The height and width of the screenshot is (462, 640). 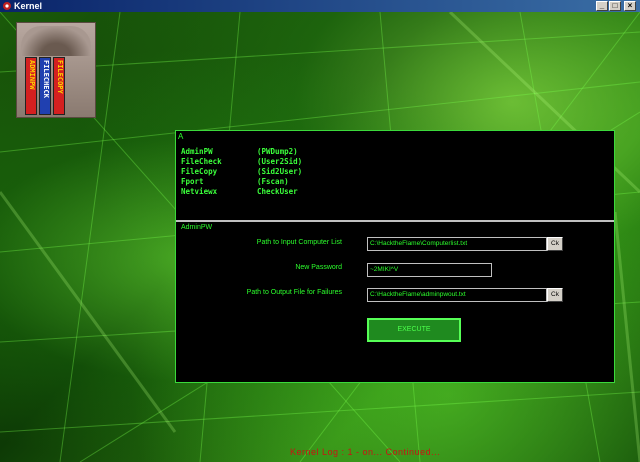 What do you see at coordinates (279, 161) in the screenshot?
I see `tool-item: (User2Sid)` at bounding box center [279, 161].